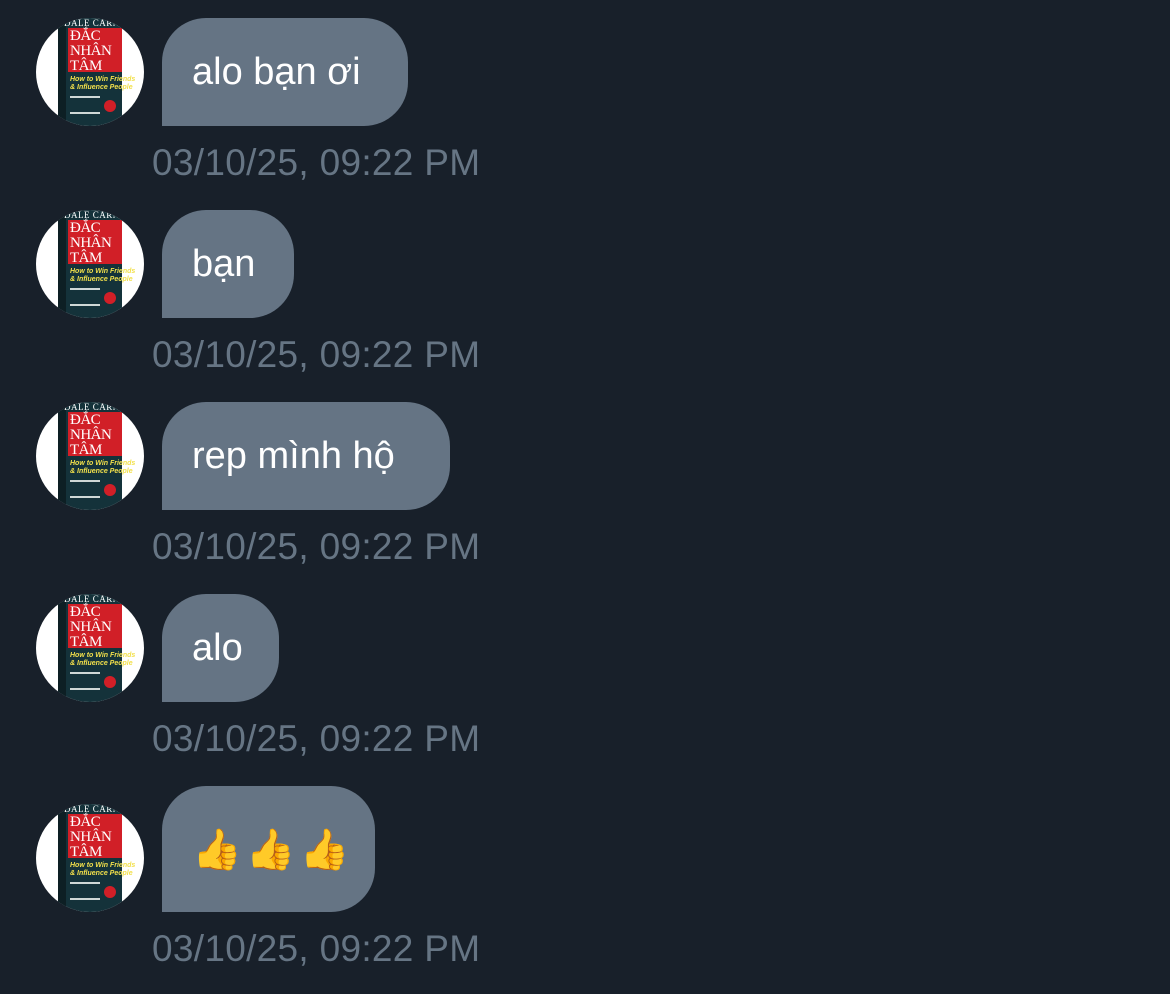 Image resolution: width=1170 pixels, height=994 pixels. Describe the element at coordinates (293, 455) in the screenshot. I see `message-text: rep mình hộ` at that location.